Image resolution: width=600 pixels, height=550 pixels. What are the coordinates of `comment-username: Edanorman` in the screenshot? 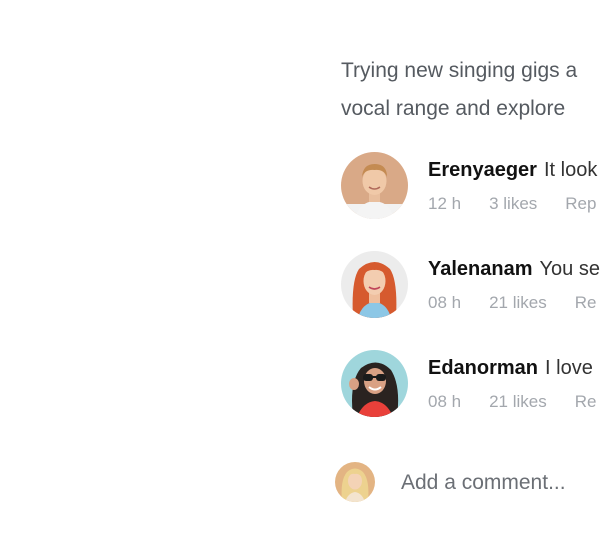 It's located at (483, 368).